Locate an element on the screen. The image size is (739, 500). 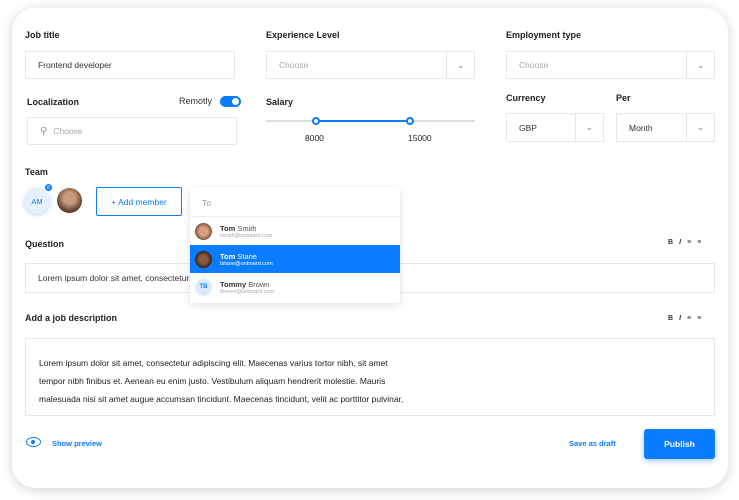
remote-toggle is located at coordinates (230, 101).